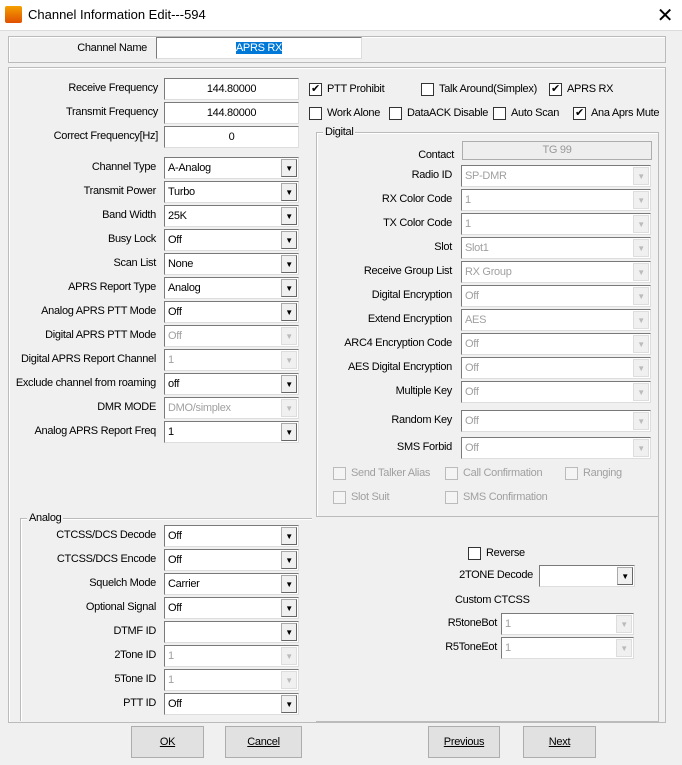  I want to click on aprs-rx-checkbox: ✔ APRS RX, so click(581, 89).